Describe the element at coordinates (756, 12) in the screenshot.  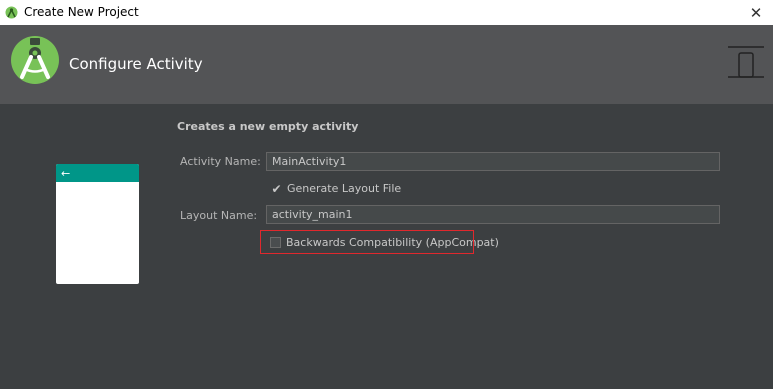
I see `close-icon: ✕` at that location.